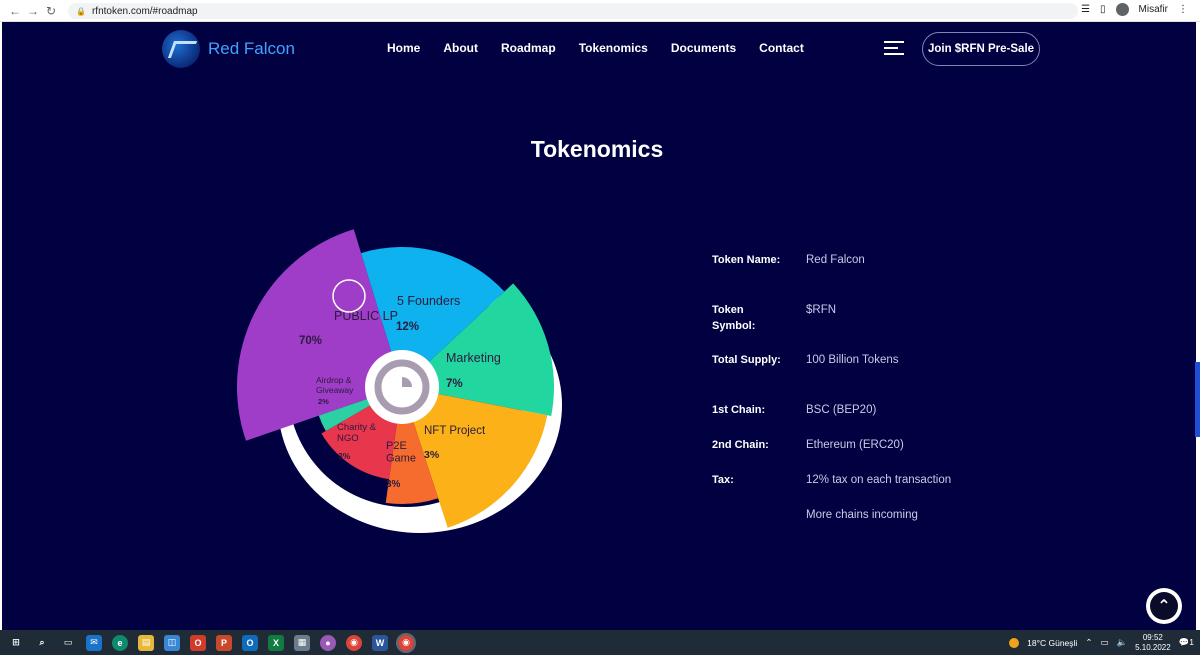 Image resolution: width=1200 pixels, height=655 pixels. What do you see at coordinates (428, 301) in the screenshot?
I see `pie-slice-label: 5 Founders` at bounding box center [428, 301].